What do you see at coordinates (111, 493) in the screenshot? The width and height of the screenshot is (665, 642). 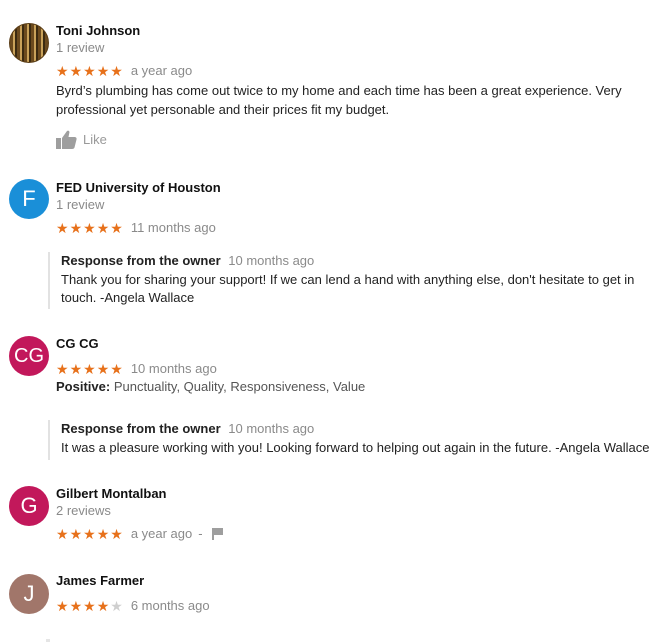 I see `reviewer-name: Gilbert Montalban` at bounding box center [111, 493].